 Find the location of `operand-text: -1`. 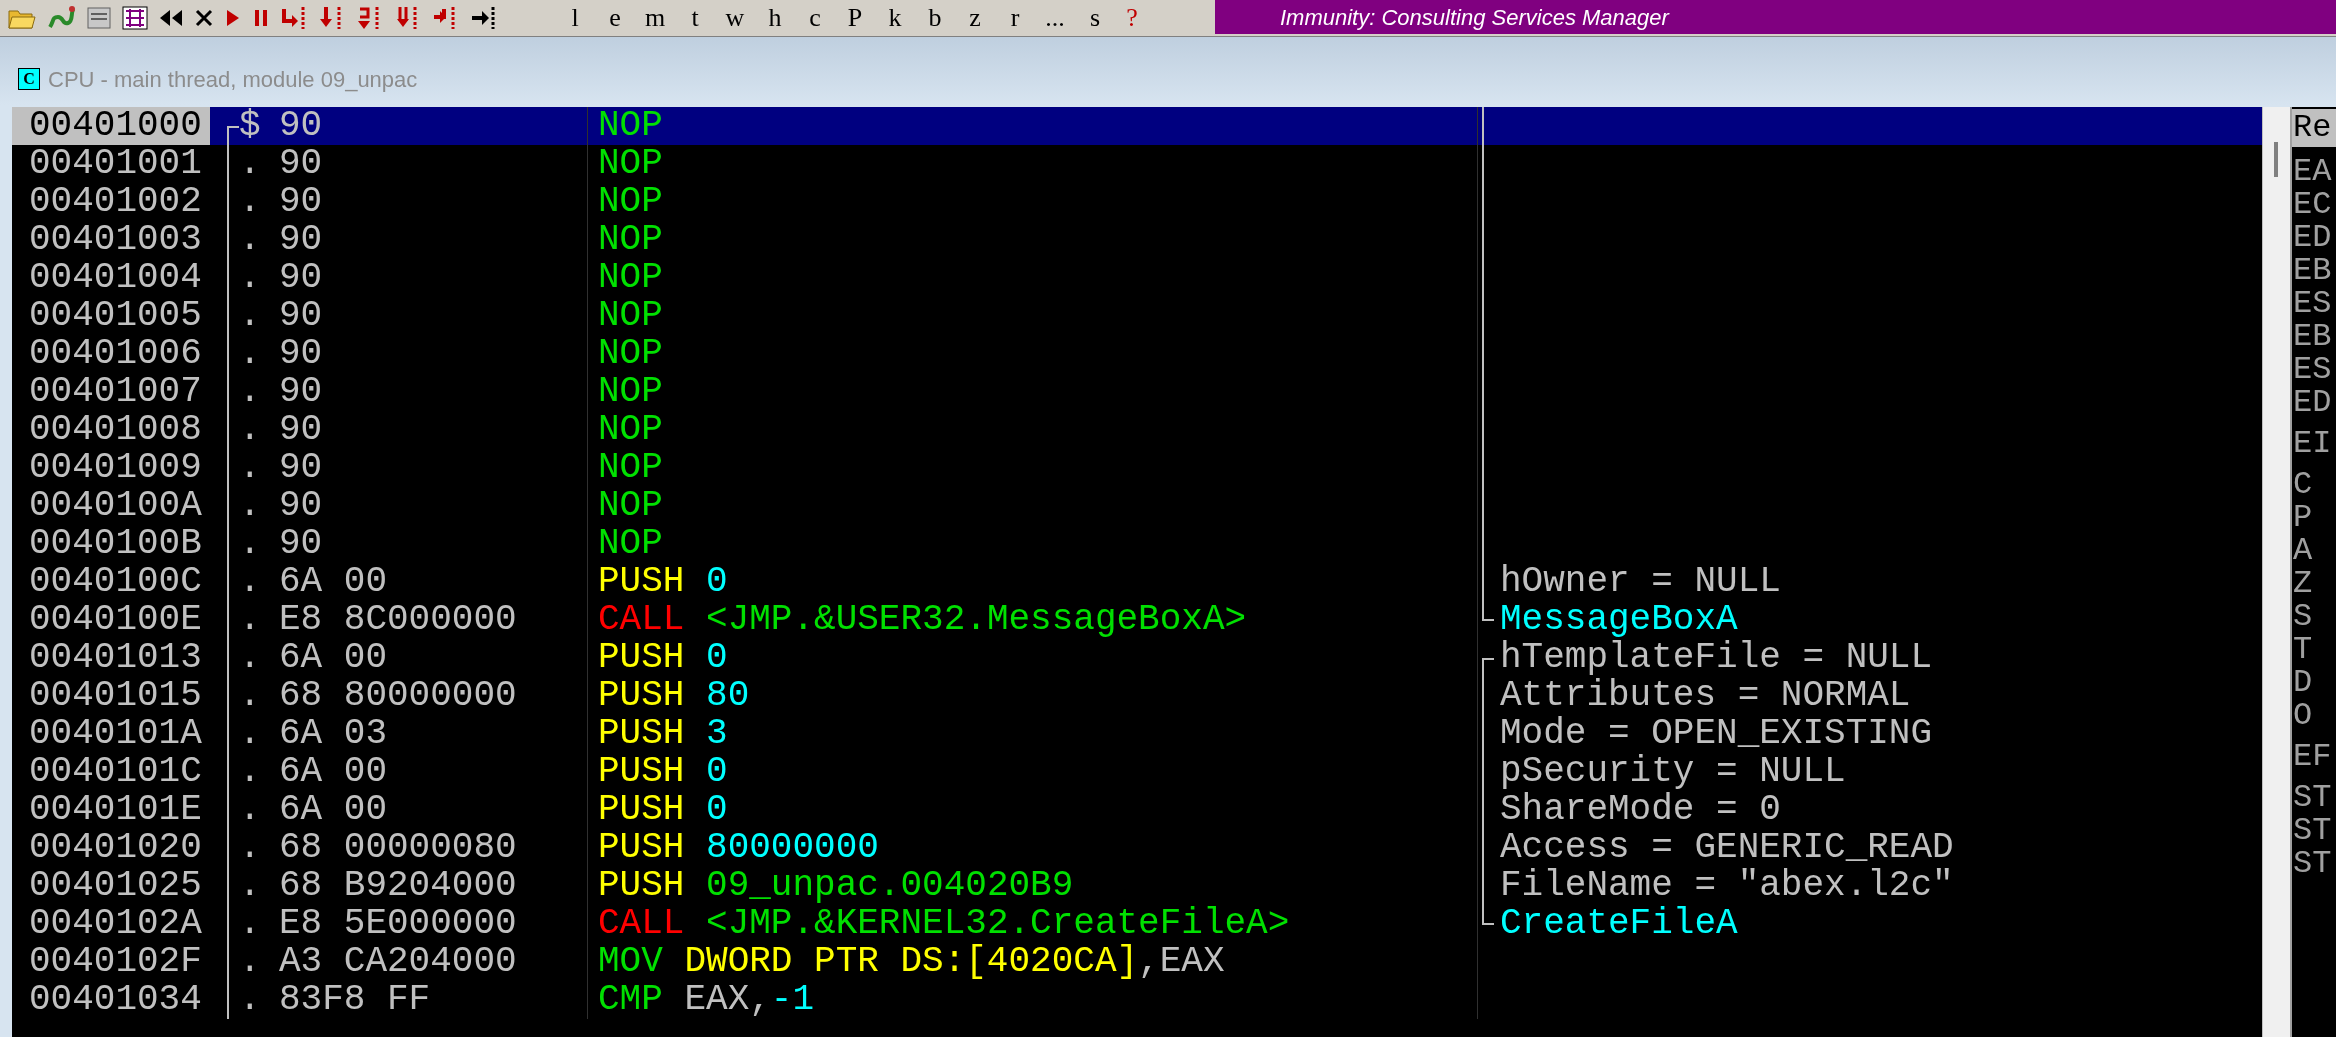

operand-text: -1 is located at coordinates (792, 999).